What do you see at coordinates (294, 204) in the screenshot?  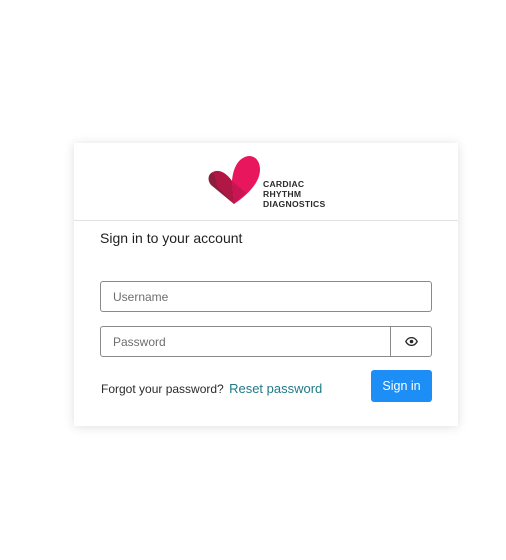 I see `brand-line-3: DIAGNOSTICS` at bounding box center [294, 204].